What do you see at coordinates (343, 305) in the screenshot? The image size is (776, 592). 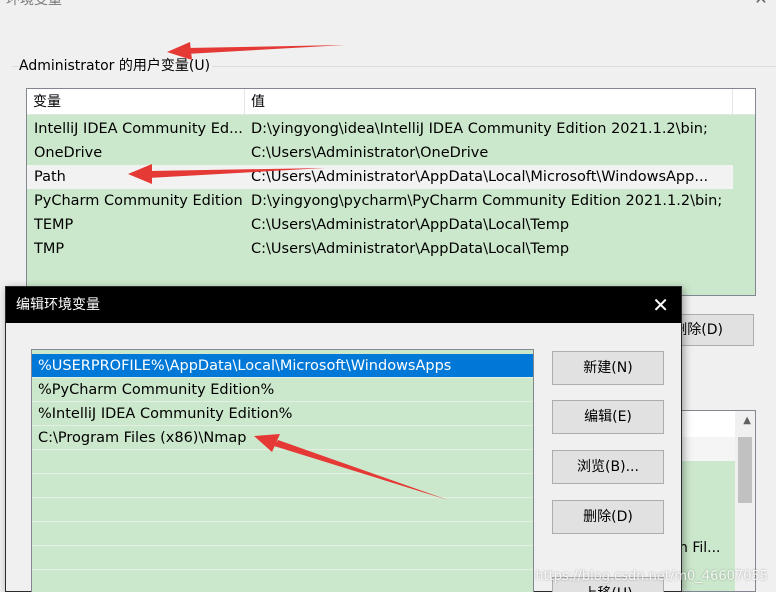 I see `dialog-titlebar: 编辑环境变量 ✕` at bounding box center [343, 305].